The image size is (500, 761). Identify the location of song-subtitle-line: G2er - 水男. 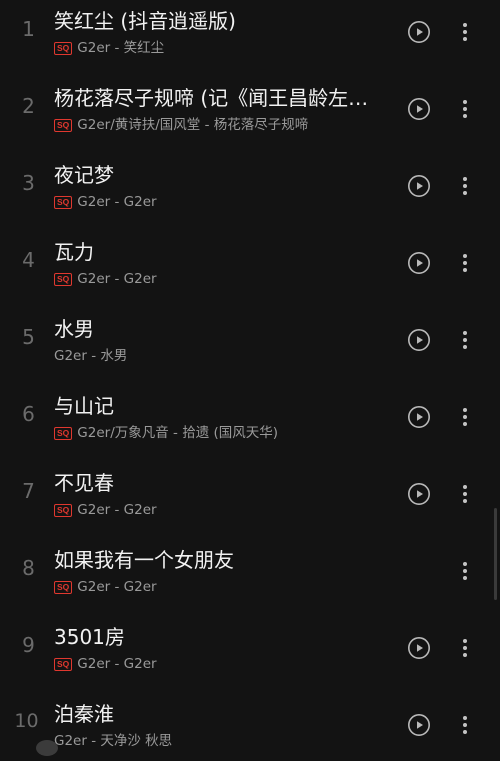
(90, 356).